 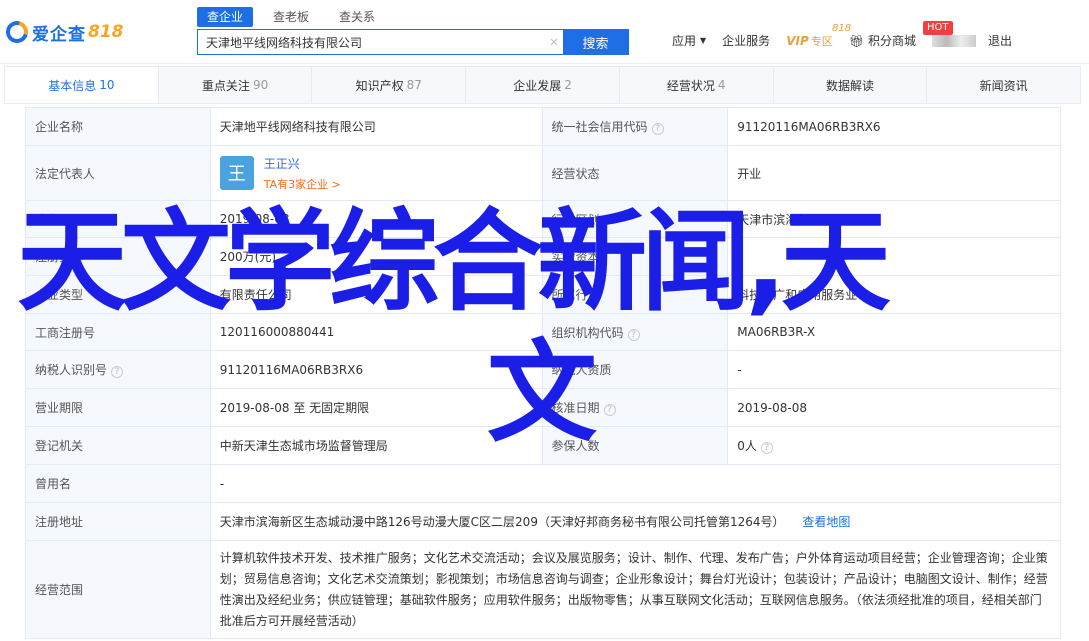 What do you see at coordinates (376, 332) in the screenshot?
I see `reg-no-value: 120116000880441` at bounding box center [376, 332].